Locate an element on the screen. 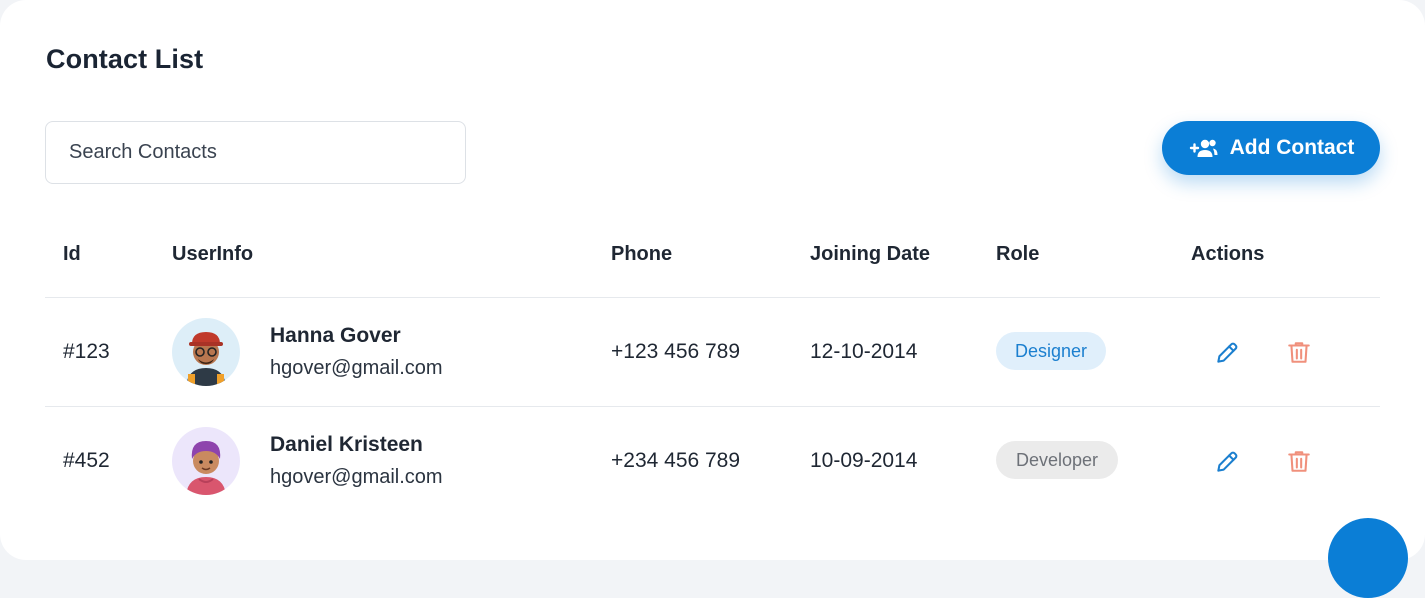 Image resolution: width=1425 pixels, height=598 pixels. floating-action-button is located at coordinates (1368, 558).